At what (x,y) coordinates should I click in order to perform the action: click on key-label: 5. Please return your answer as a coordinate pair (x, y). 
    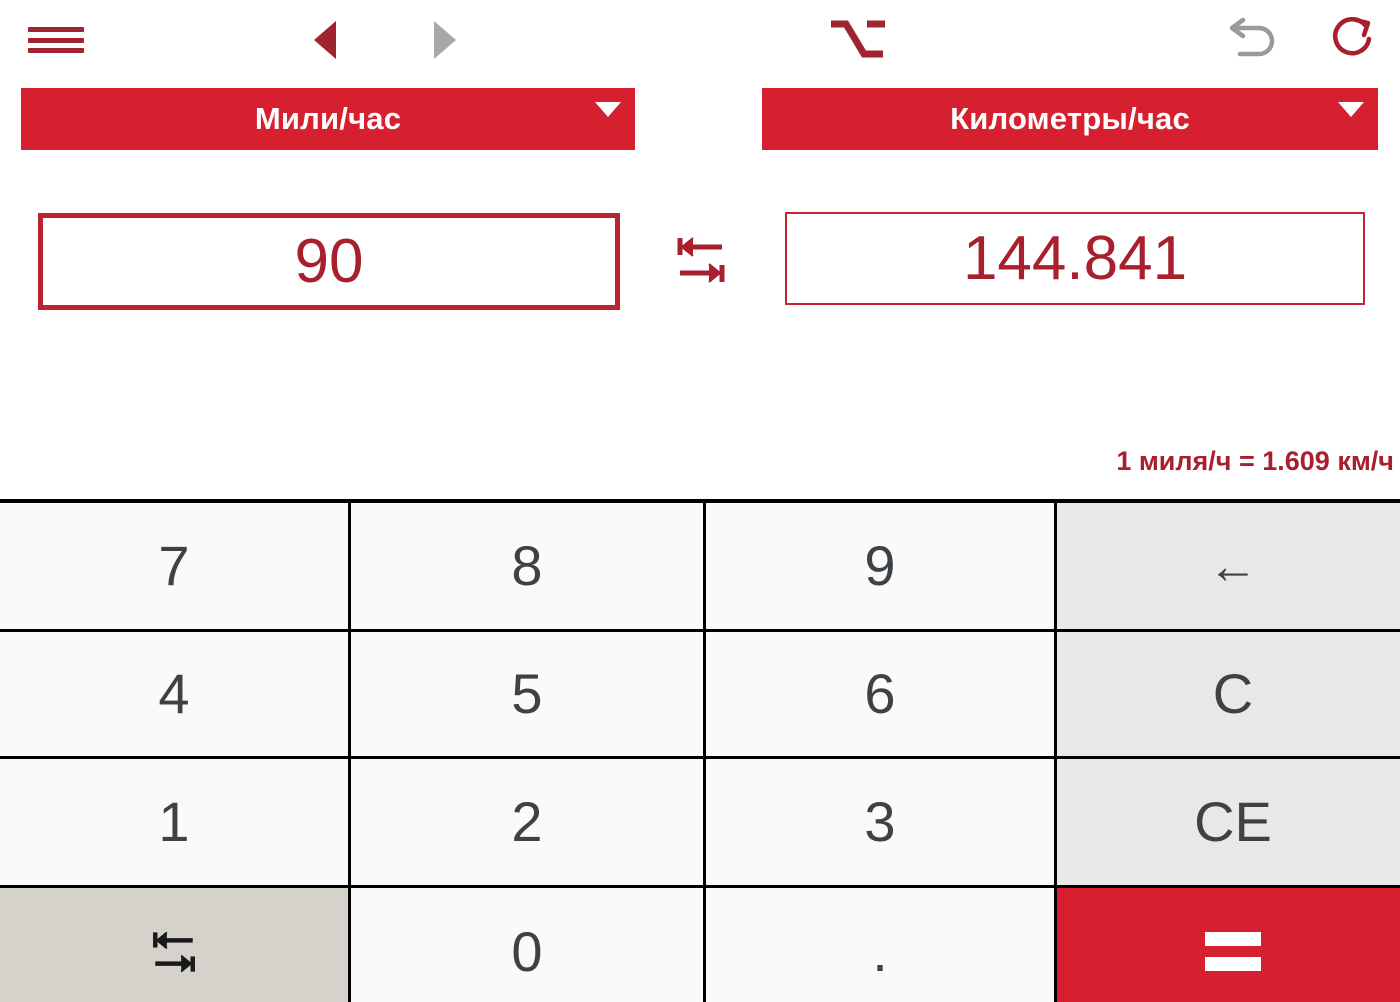
    Looking at the image, I should click on (527, 693).